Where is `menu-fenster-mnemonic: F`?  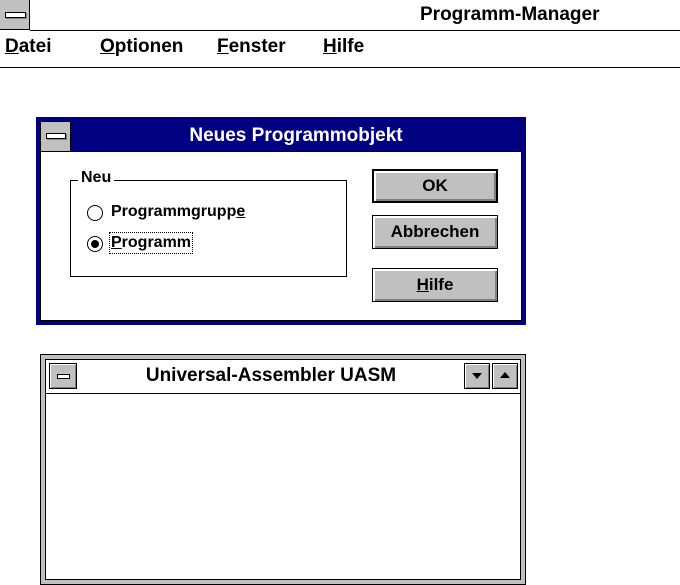 menu-fenster-mnemonic: F is located at coordinates (223, 46).